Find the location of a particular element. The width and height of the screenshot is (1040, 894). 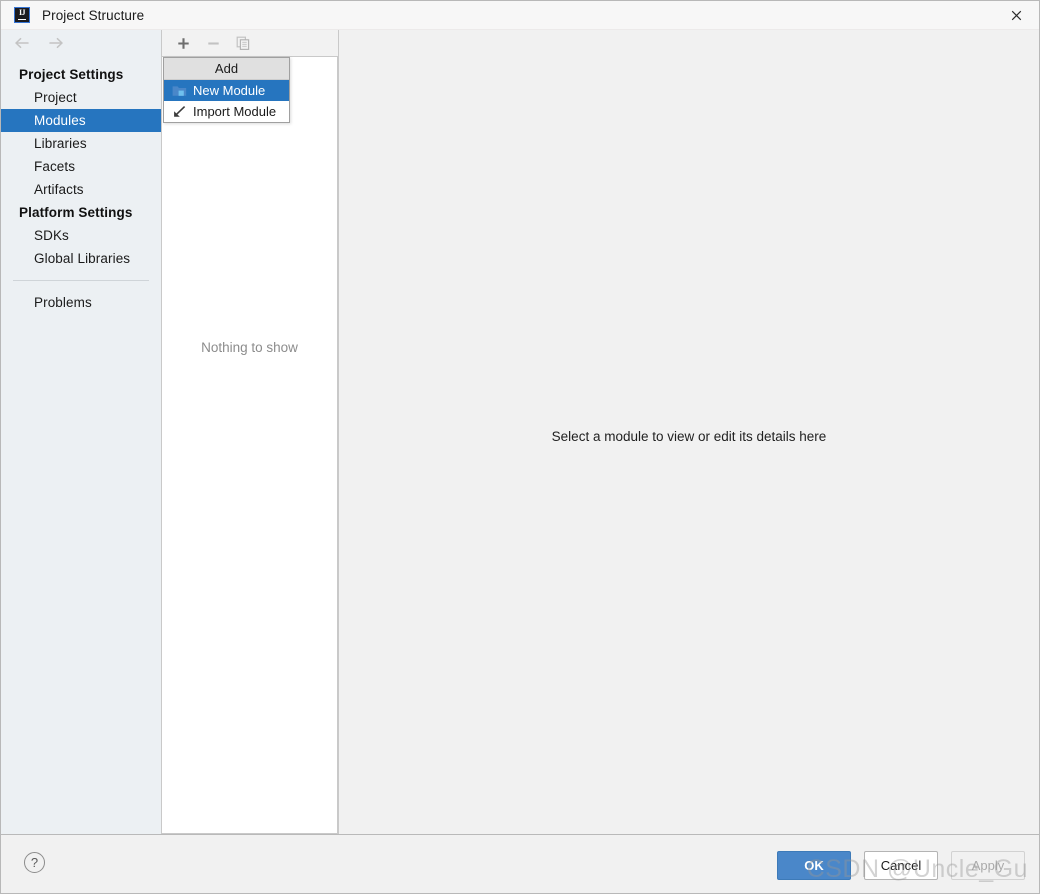

intellij-idea-icon is located at coordinates (22, 15).